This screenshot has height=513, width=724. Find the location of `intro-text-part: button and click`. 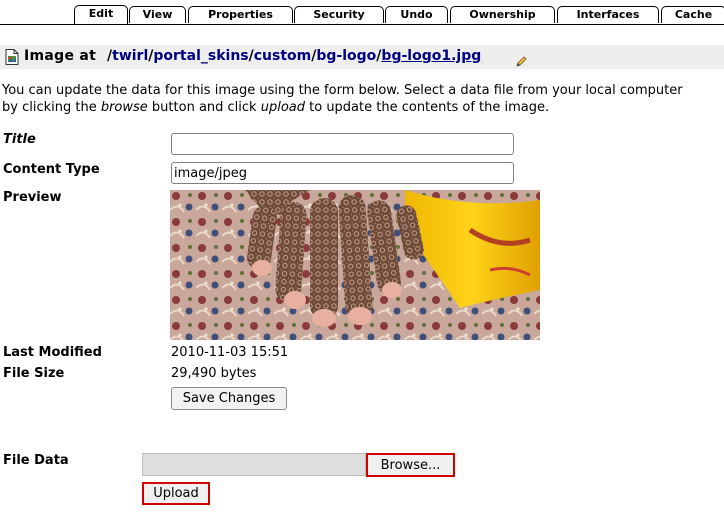

intro-text-part: button and click is located at coordinates (204, 107).